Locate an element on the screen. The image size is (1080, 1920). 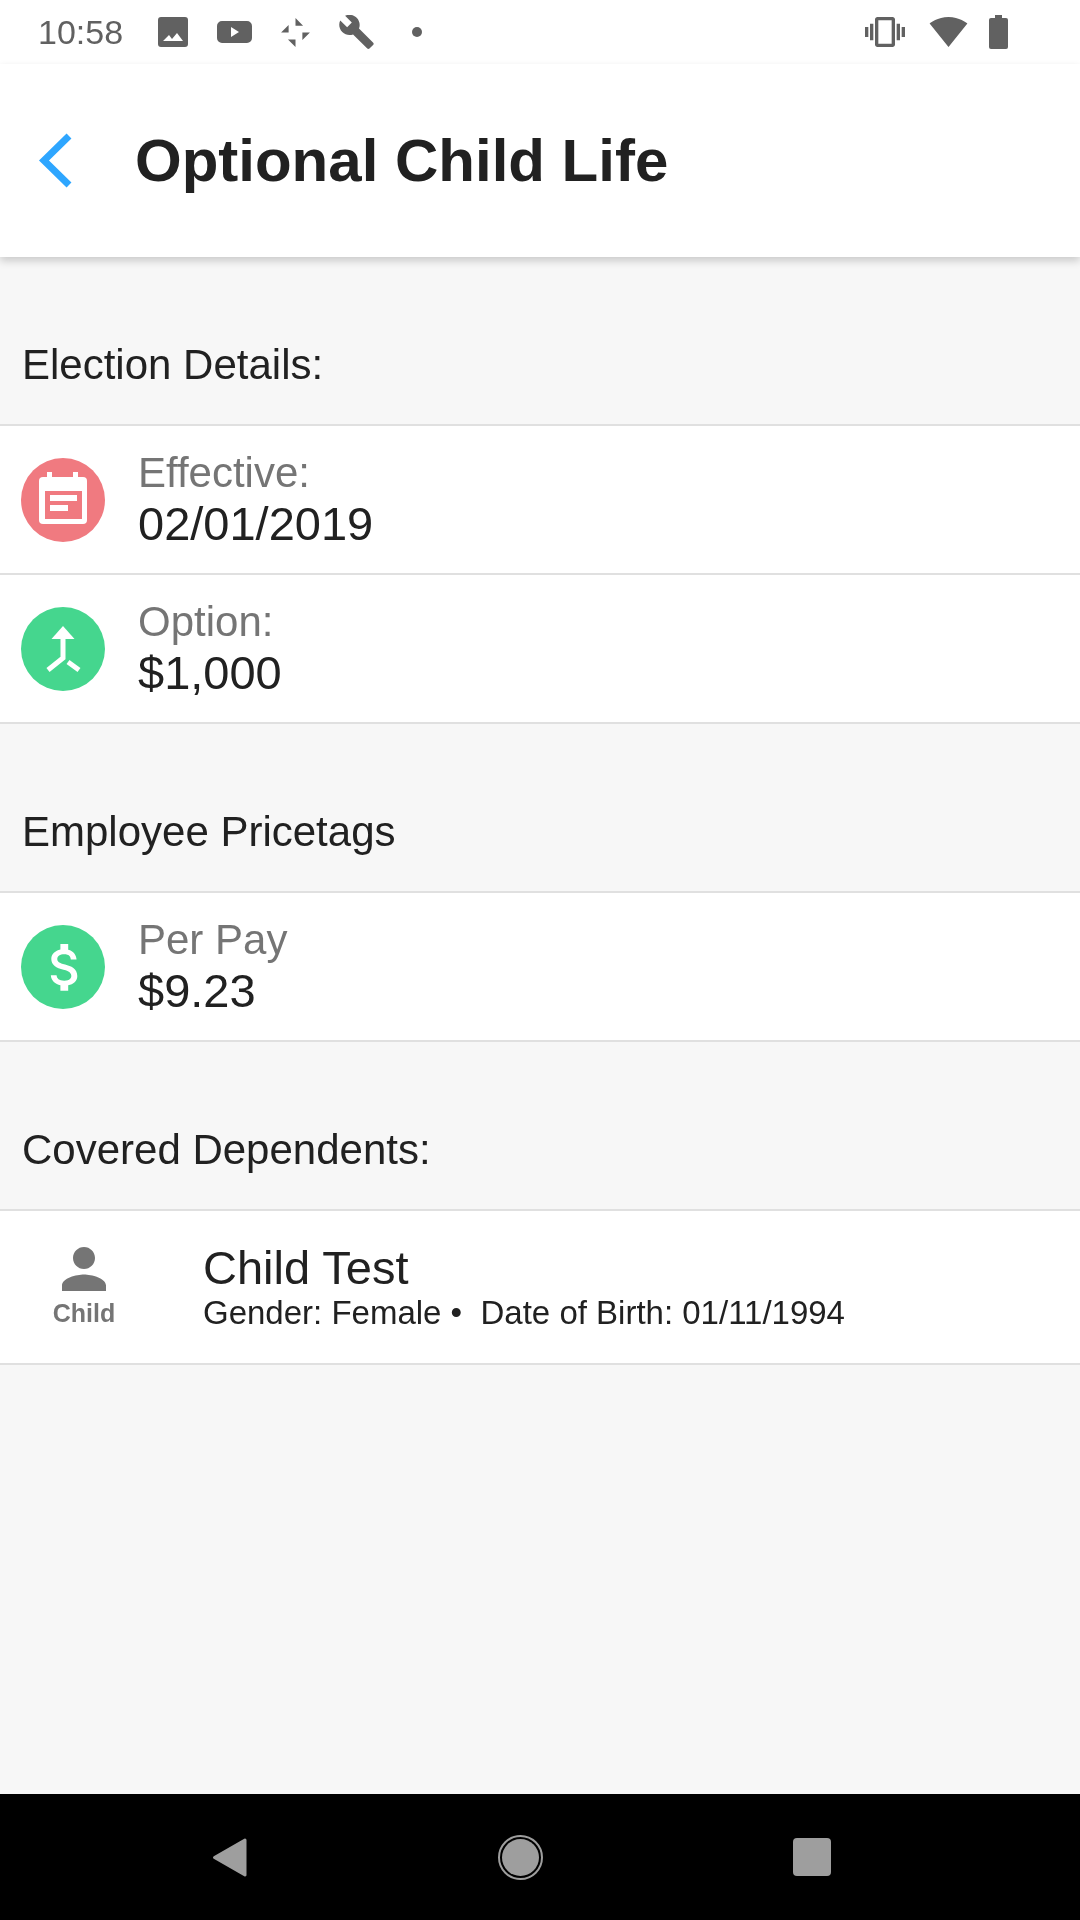
page-title: Optional Child Life is located at coordinates (402, 160).